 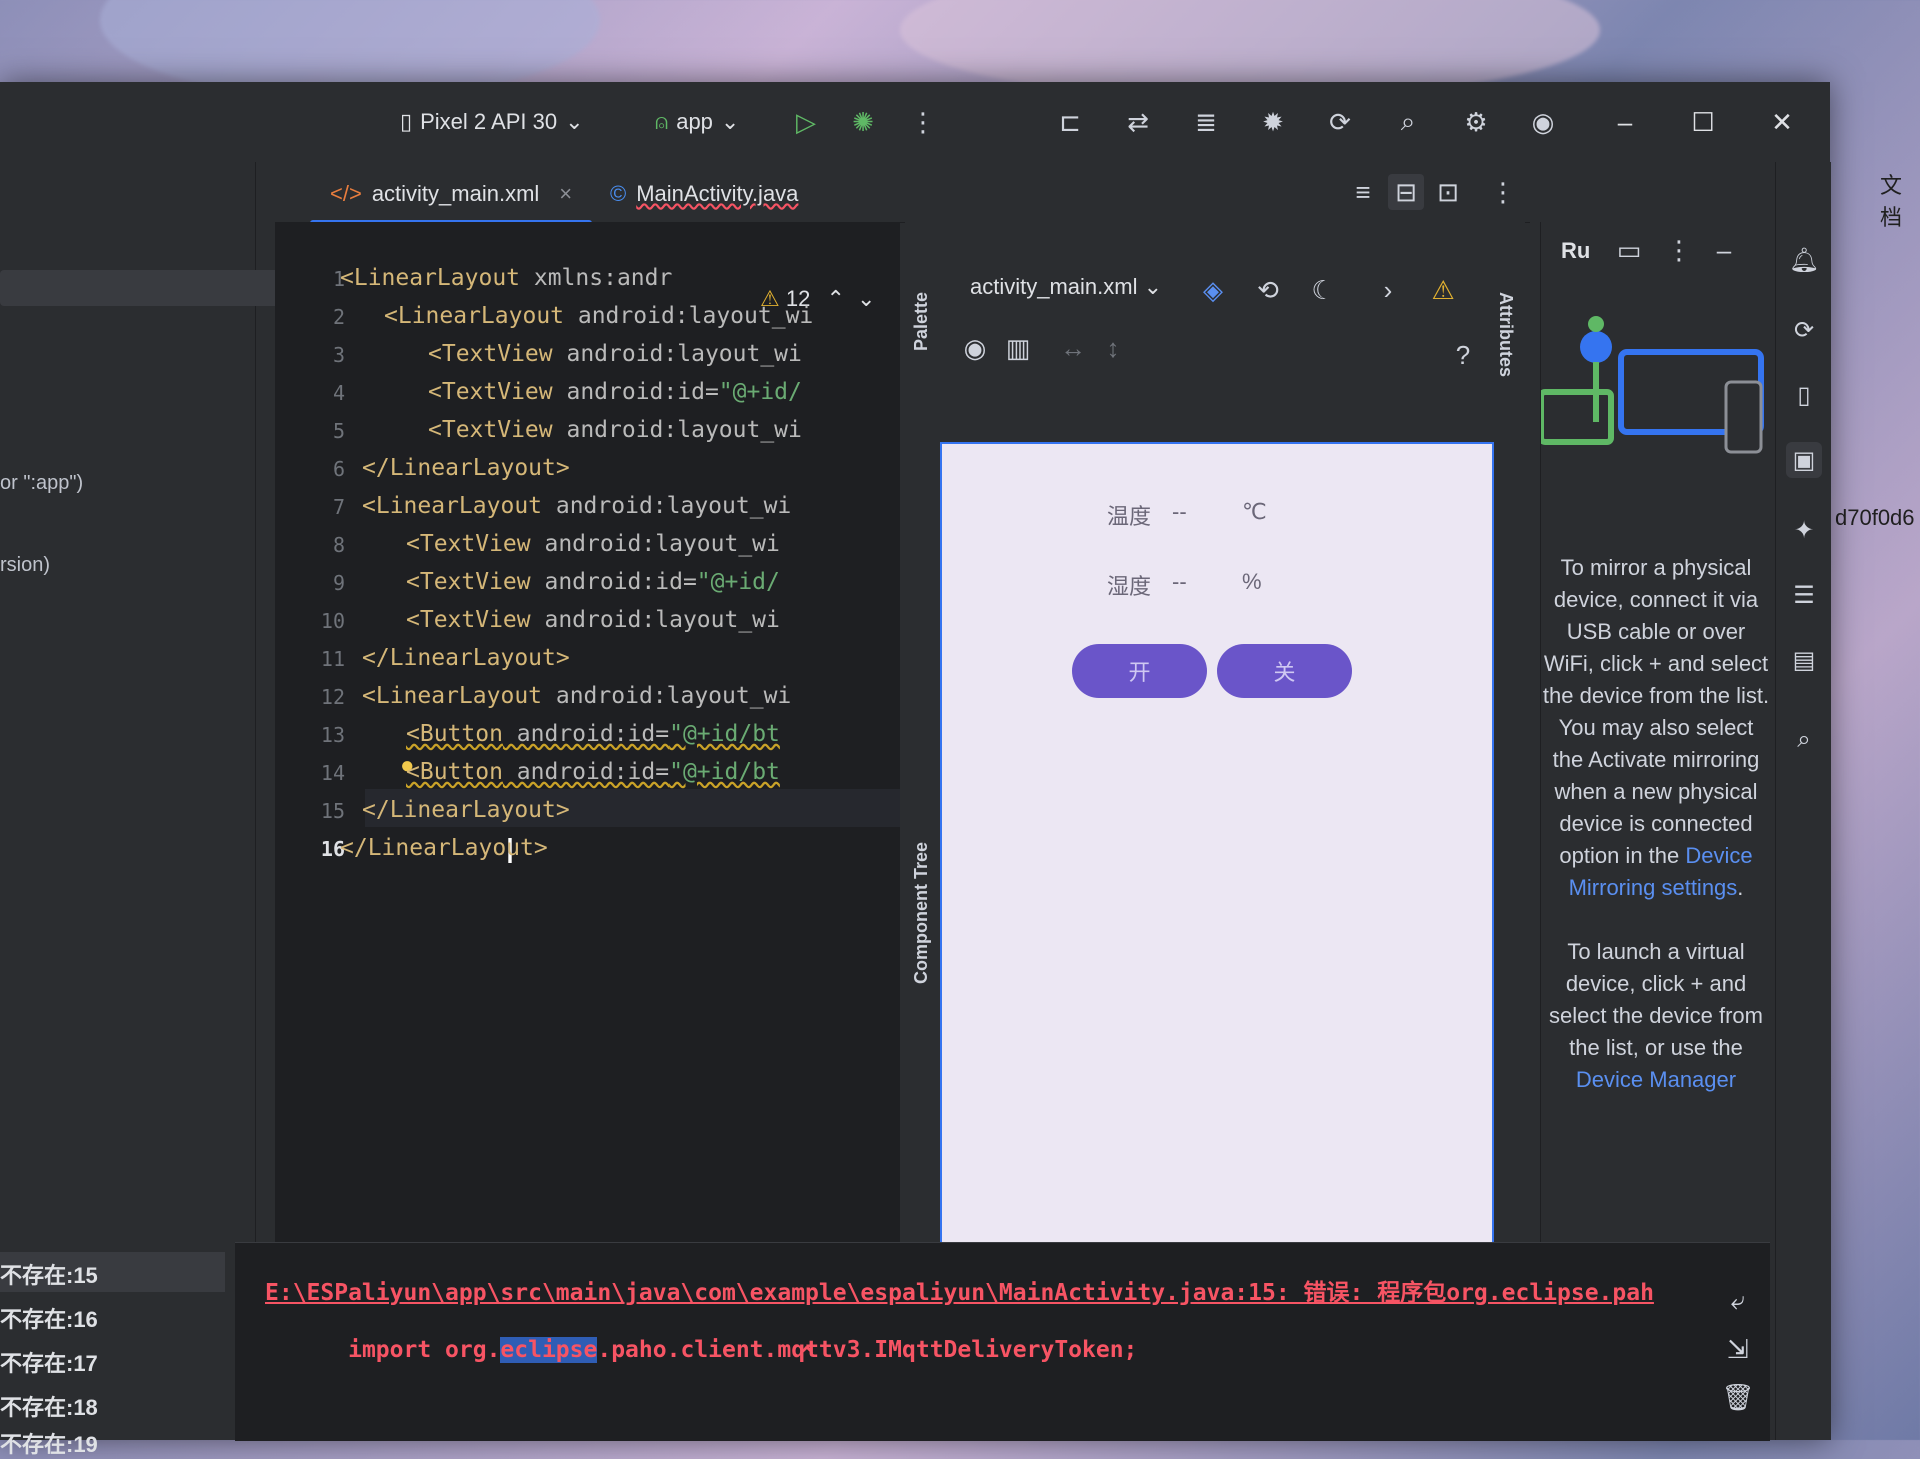 What do you see at coordinates (1139, 671) in the screenshot?
I see `on-button: 开` at bounding box center [1139, 671].